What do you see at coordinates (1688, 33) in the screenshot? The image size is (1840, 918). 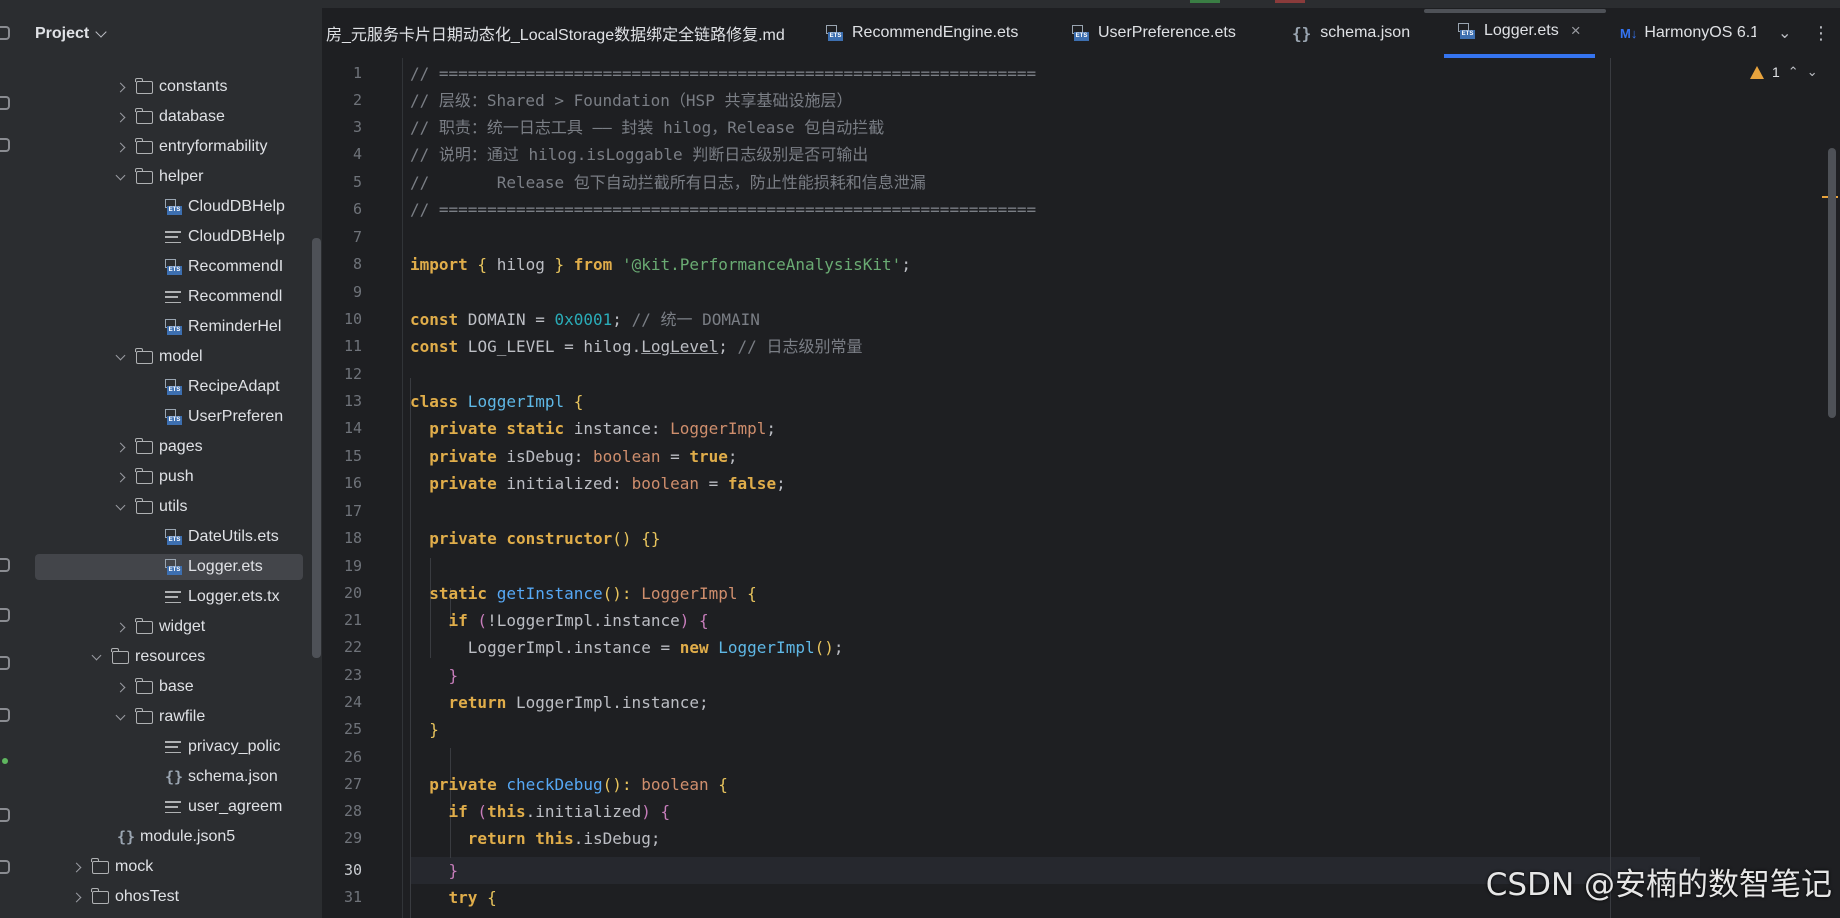 I see `tab-harmonyos-md: M↓ HarmonyOS 6.1` at bounding box center [1688, 33].